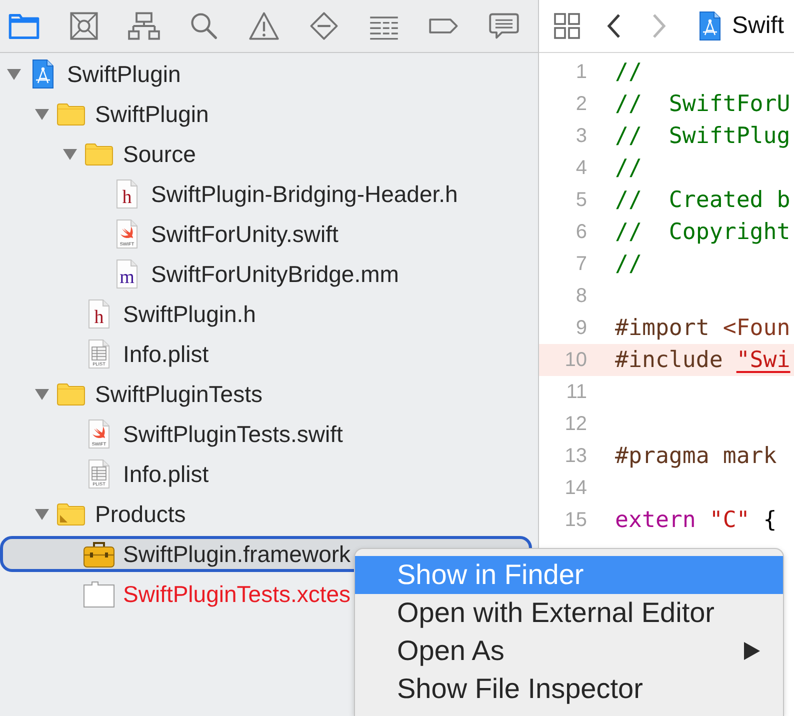  I want to click on navigator-item: m SwiftForUnityBridge.mm, so click(199, 274).